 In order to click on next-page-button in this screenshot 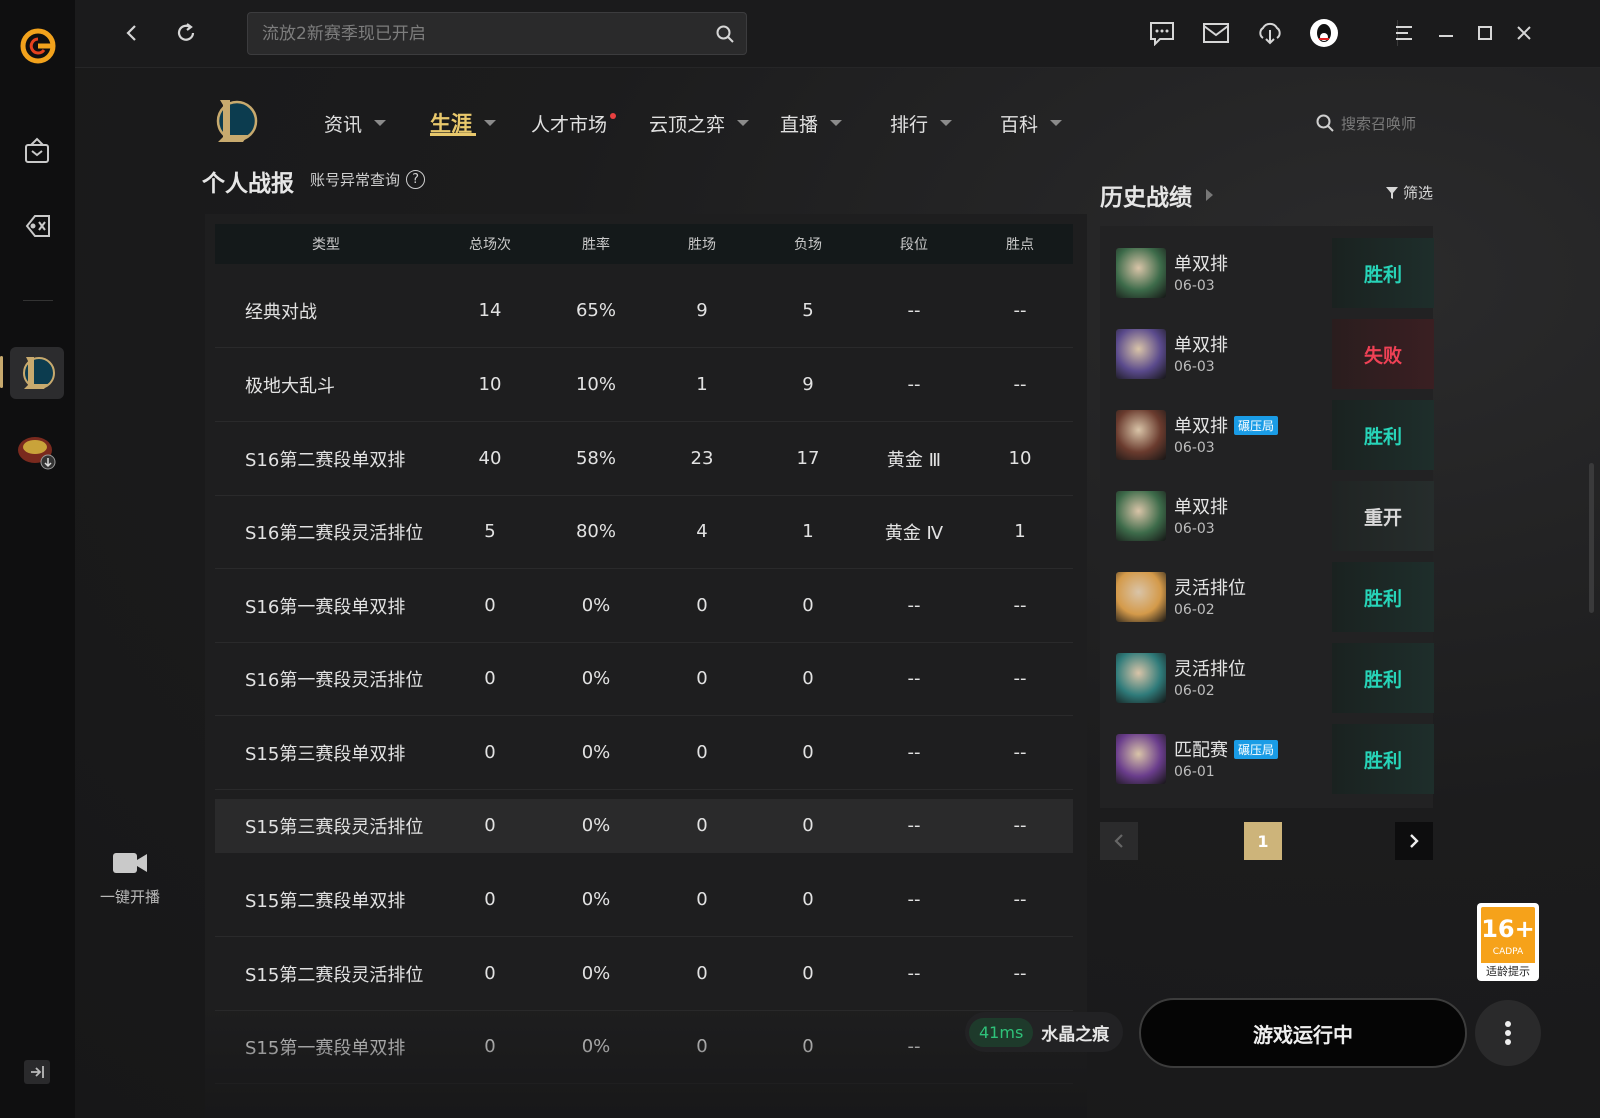, I will do `click(1414, 841)`.